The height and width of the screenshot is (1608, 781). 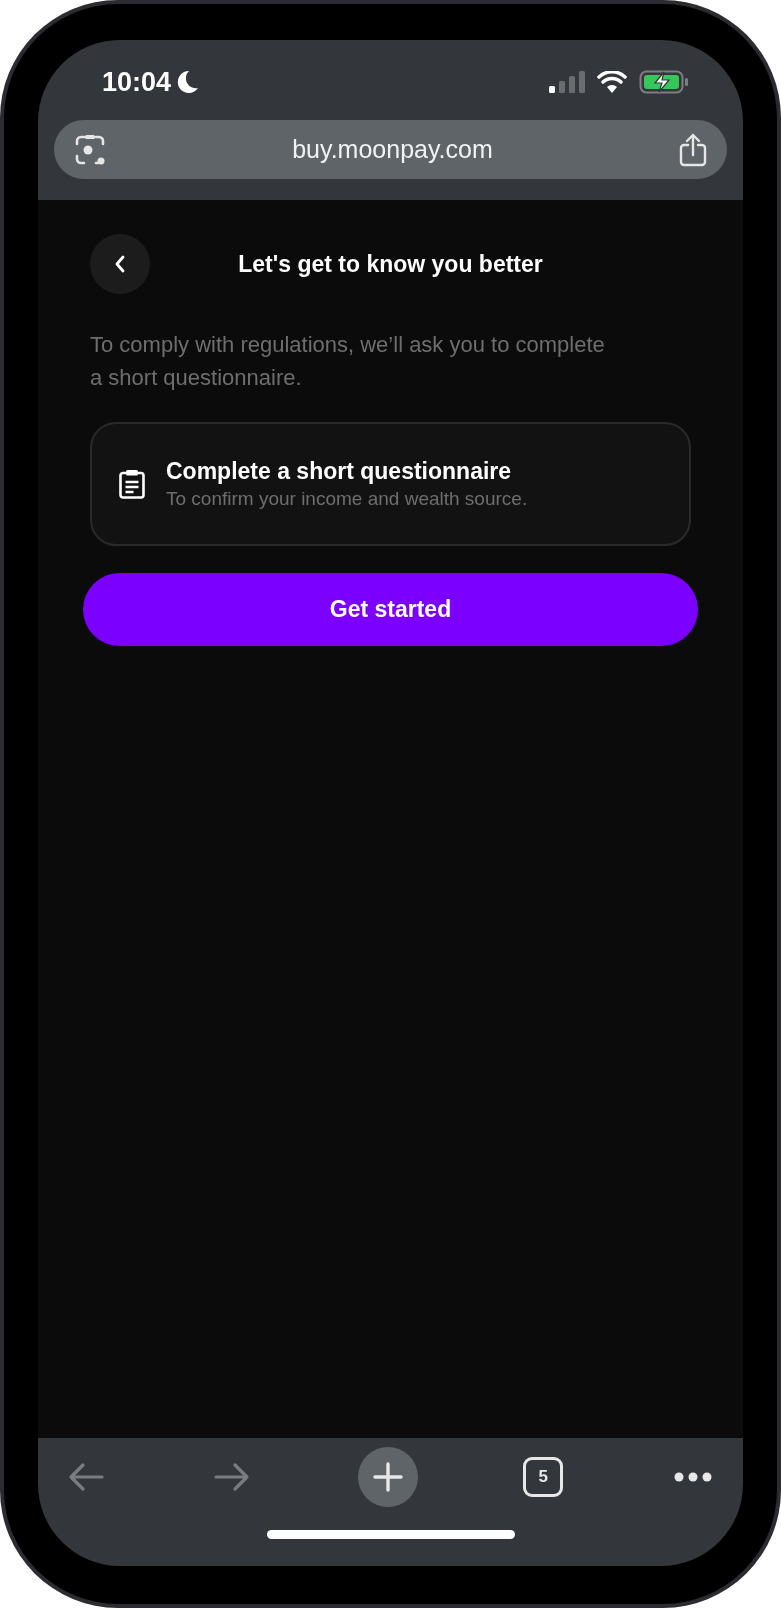 What do you see at coordinates (347, 499) in the screenshot?
I see `card-subtitle: To confirm your income and wealth source.` at bounding box center [347, 499].